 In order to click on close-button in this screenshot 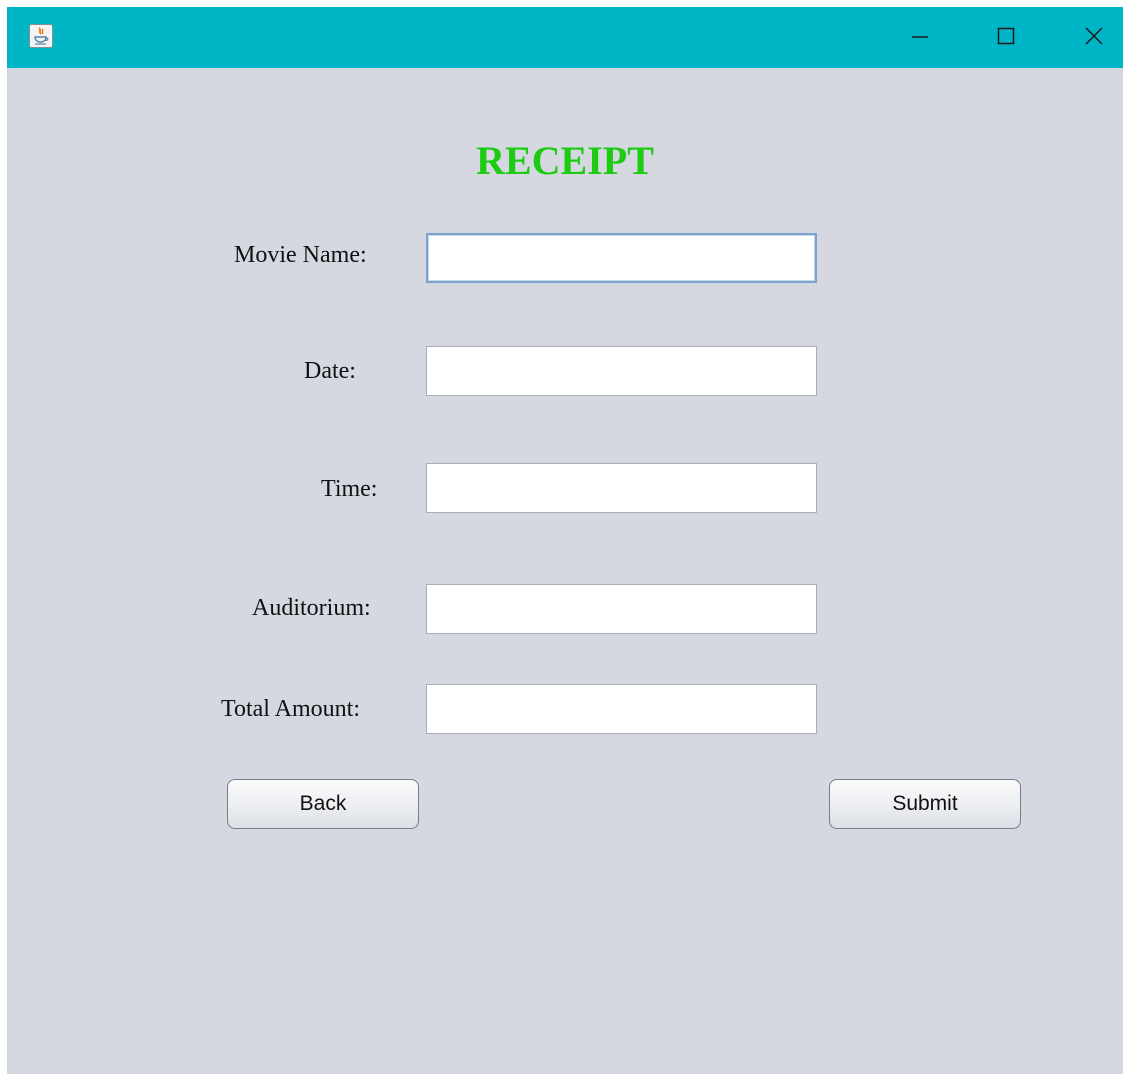, I will do `click(1094, 38)`.